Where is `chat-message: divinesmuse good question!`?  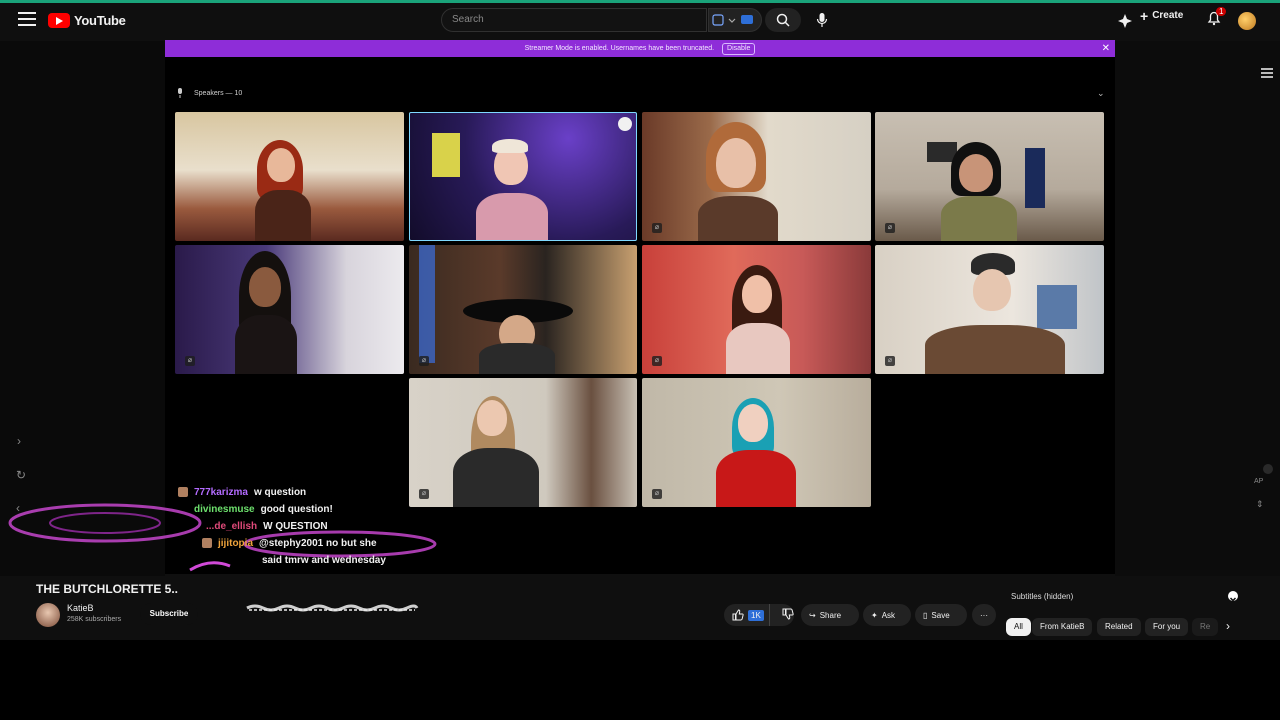 chat-message: divinesmuse good question! is located at coordinates (318, 509).